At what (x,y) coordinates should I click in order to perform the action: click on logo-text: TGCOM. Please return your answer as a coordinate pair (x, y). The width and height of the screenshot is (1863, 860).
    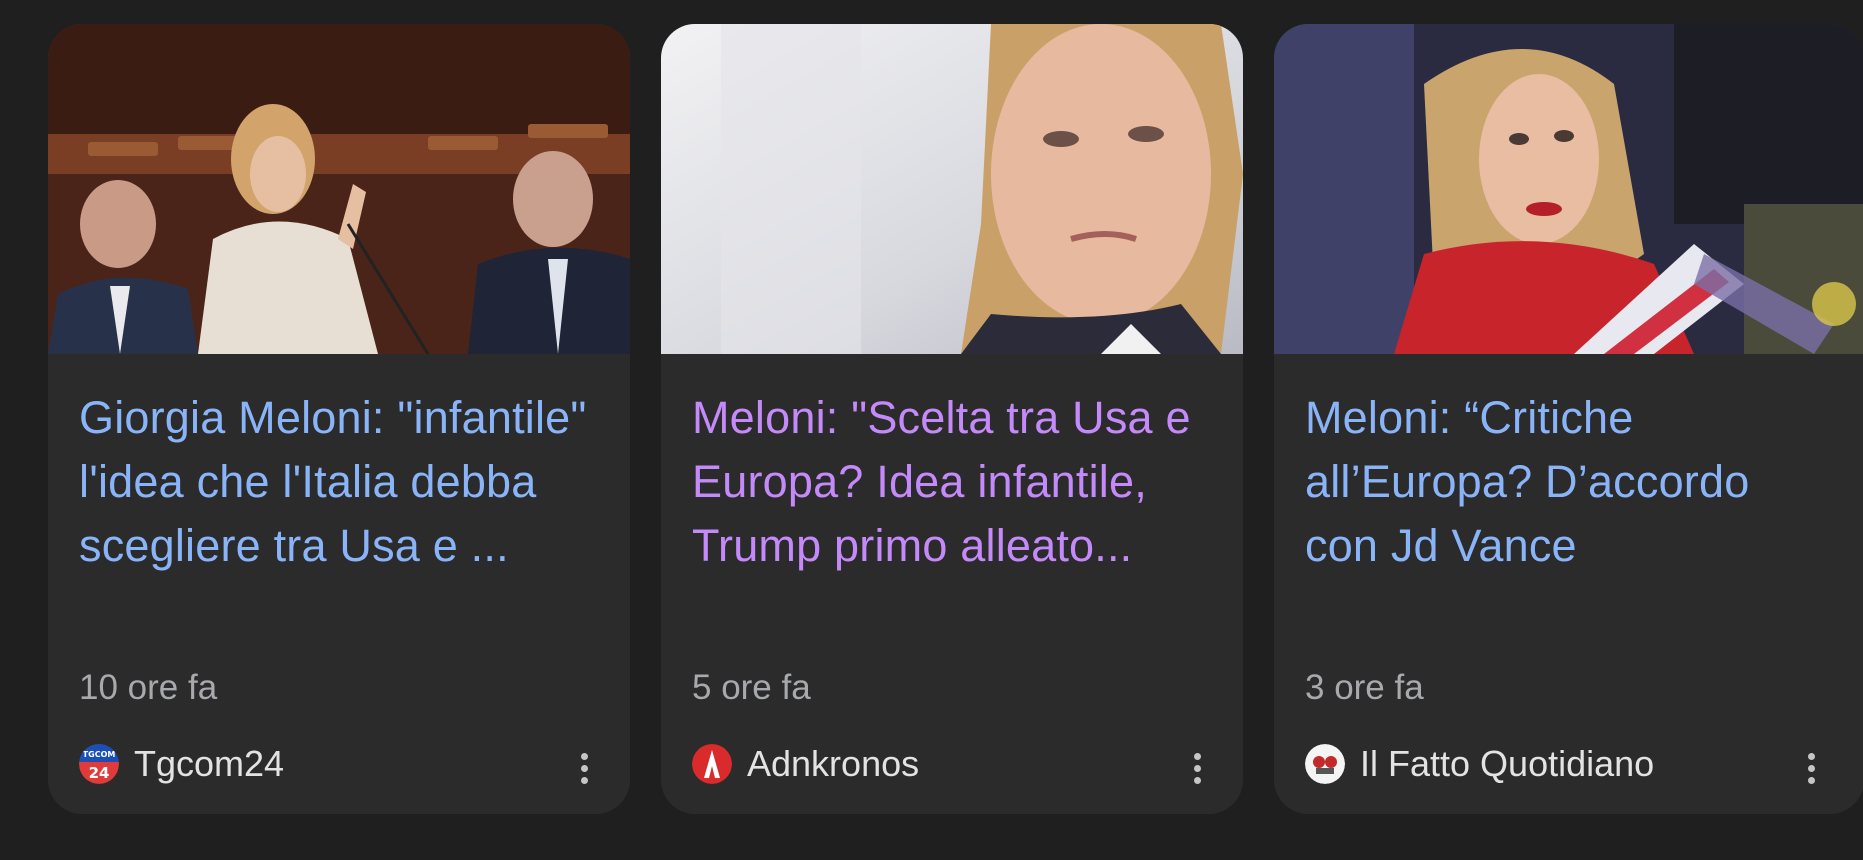
    Looking at the image, I should click on (99, 754).